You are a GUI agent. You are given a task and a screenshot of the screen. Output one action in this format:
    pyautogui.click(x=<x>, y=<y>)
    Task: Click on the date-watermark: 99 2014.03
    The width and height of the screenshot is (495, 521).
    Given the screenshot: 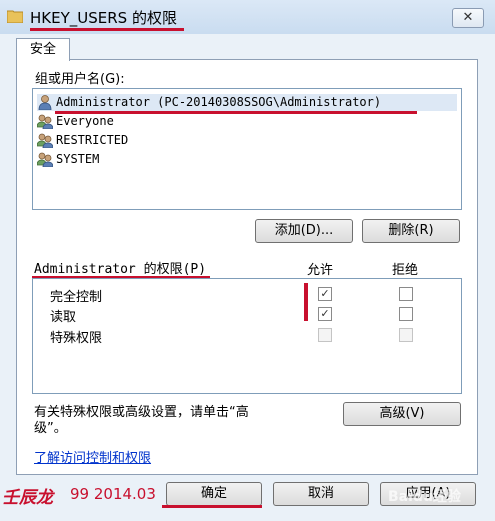 What is the action you would take?
    pyautogui.click(x=113, y=494)
    